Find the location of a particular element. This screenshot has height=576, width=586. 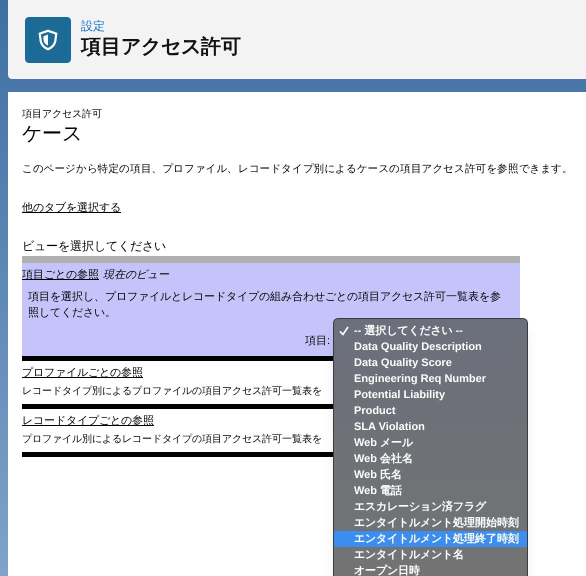

page-header-title: 項目アクセス許可 is located at coordinates (161, 47).